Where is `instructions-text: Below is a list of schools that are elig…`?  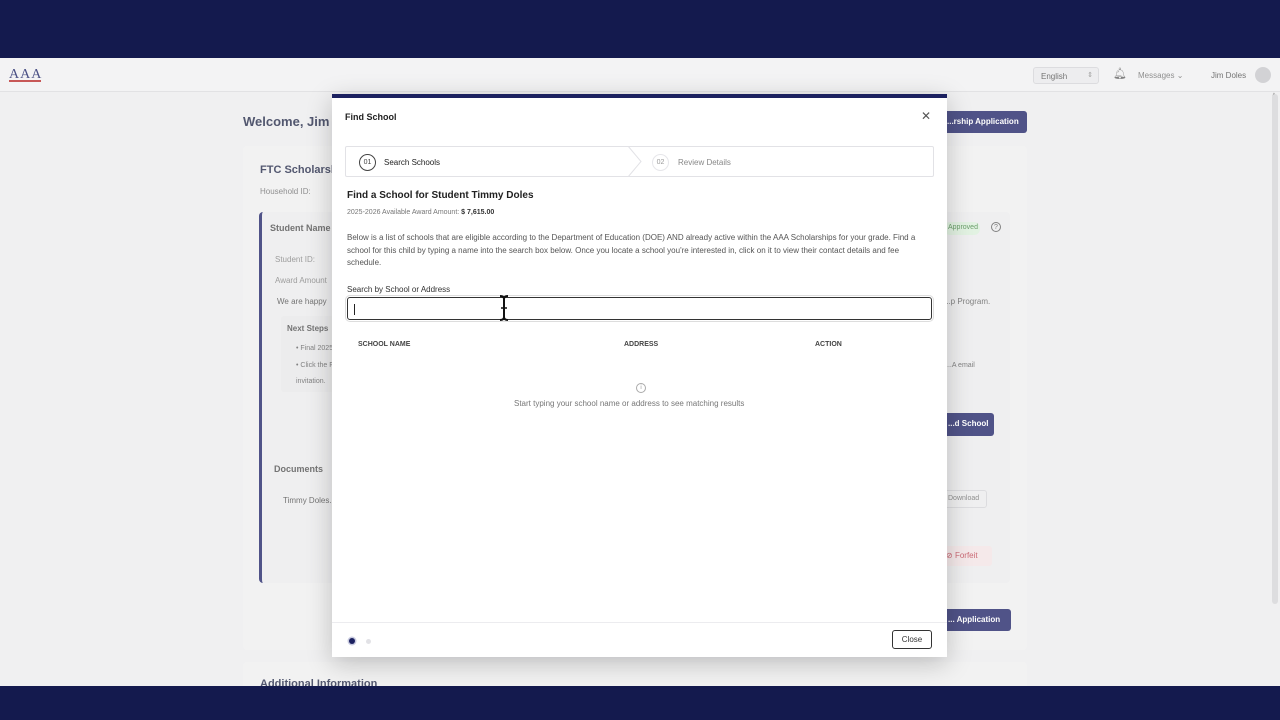 instructions-text: Below is a list of schools that are elig… is located at coordinates (631, 250).